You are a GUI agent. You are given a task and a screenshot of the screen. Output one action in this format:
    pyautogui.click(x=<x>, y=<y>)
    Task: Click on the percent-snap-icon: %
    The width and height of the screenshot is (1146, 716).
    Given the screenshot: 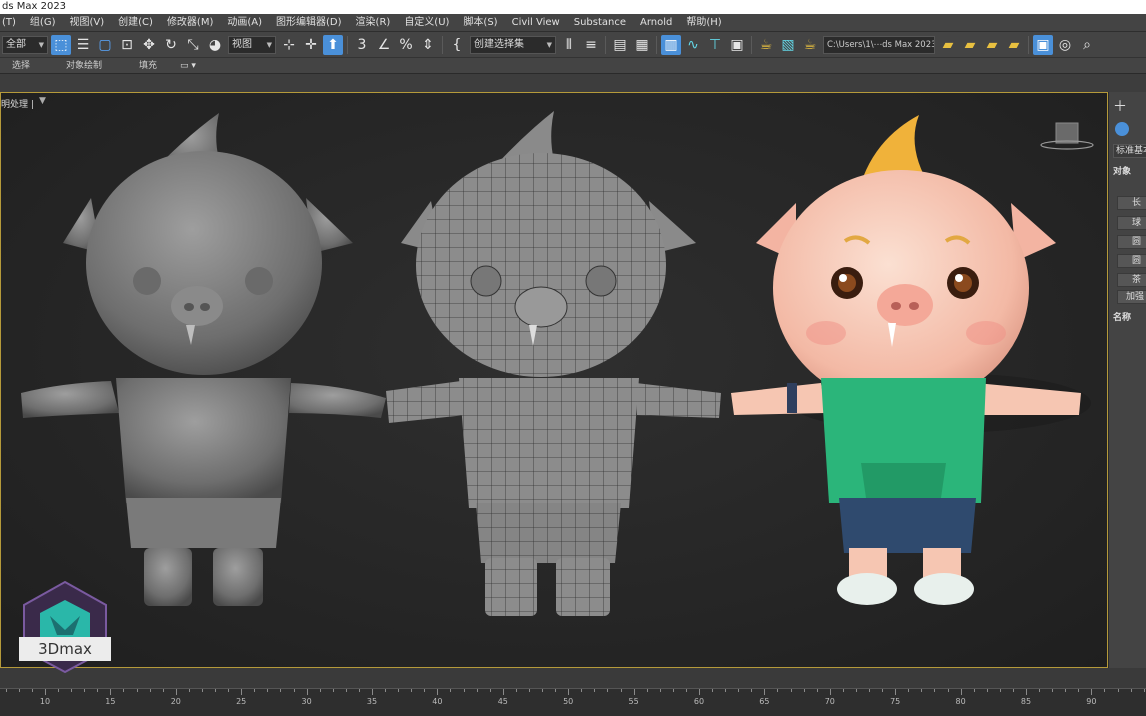 What is the action you would take?
    pyautogui.click(x=406, y=45)
    